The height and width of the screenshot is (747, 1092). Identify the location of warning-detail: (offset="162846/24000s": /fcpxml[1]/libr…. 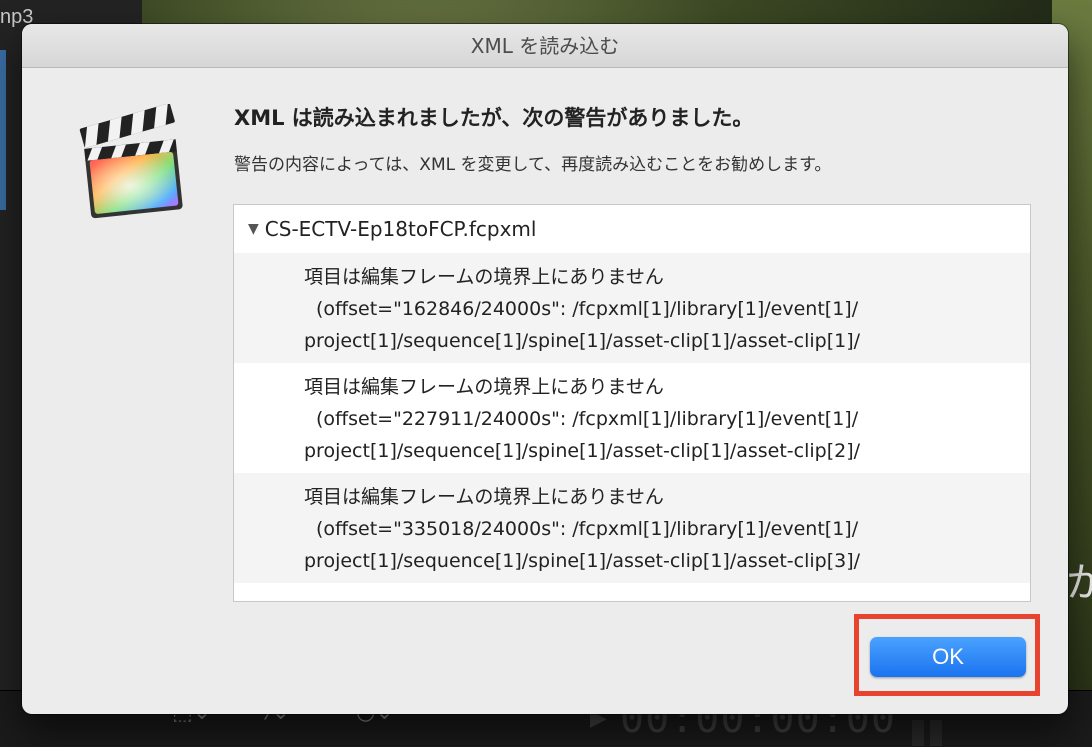
(587, 309).